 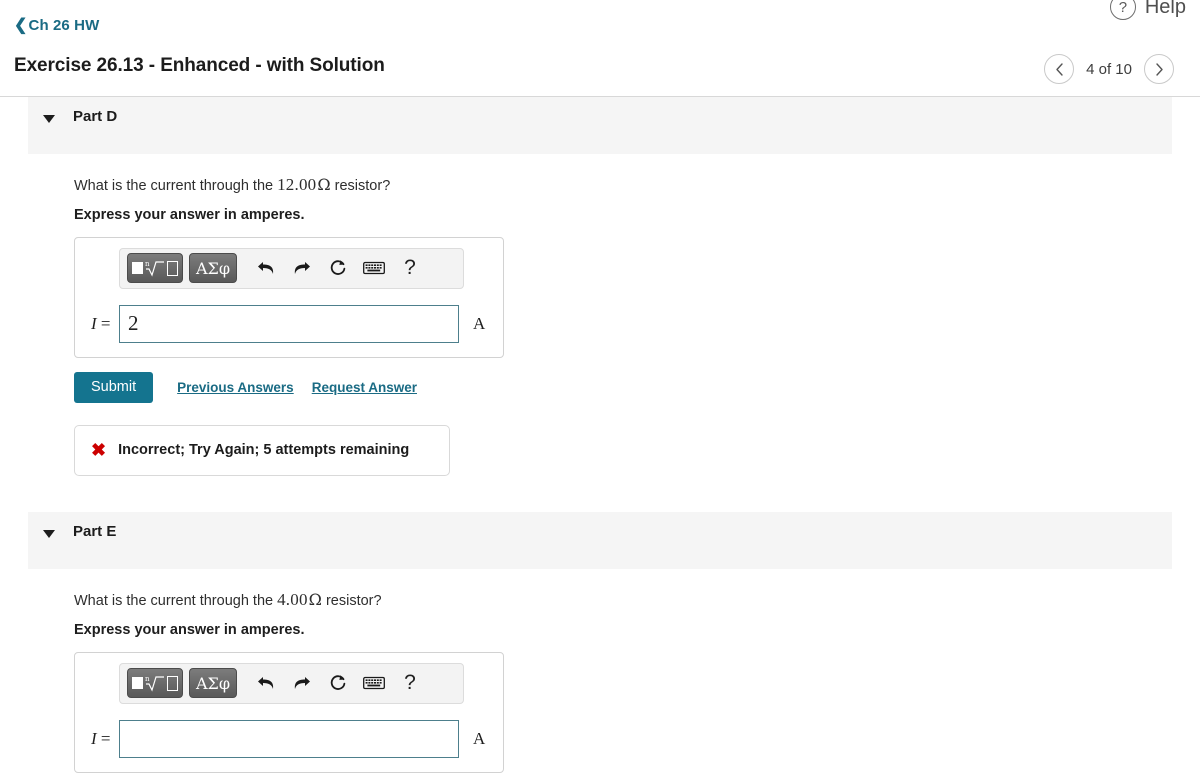 I want to click on next-question-button, so click(x=1159, y=69).